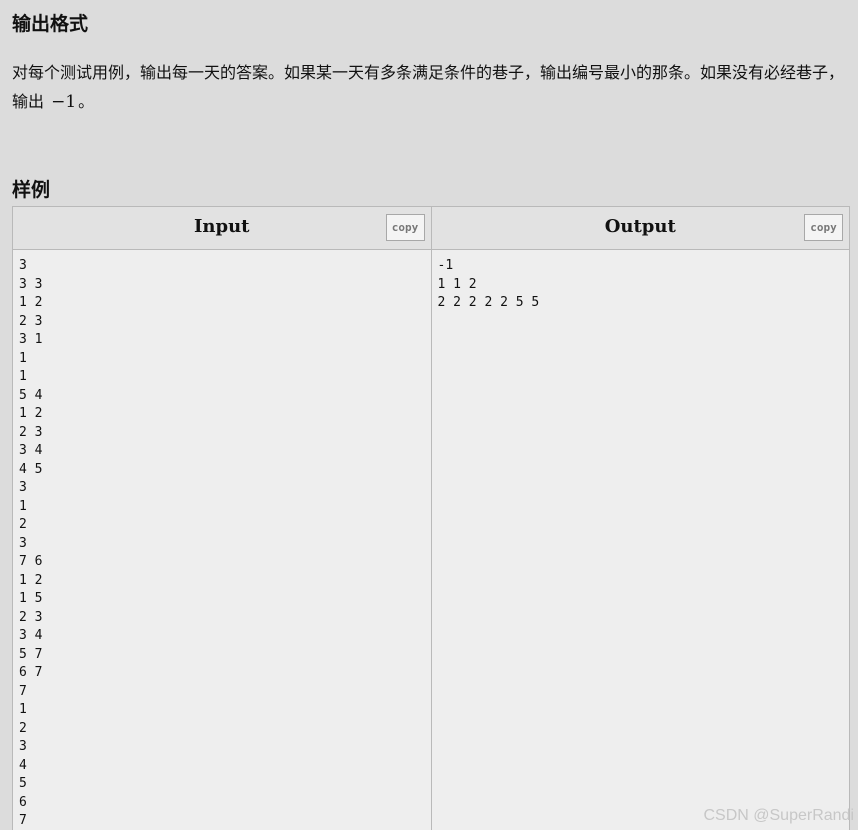 The width and height of the screenshot is (858, 830). Describe the element at coordinates (31, 395) in the screenshot. I see `code-line: 5 4` at that location.